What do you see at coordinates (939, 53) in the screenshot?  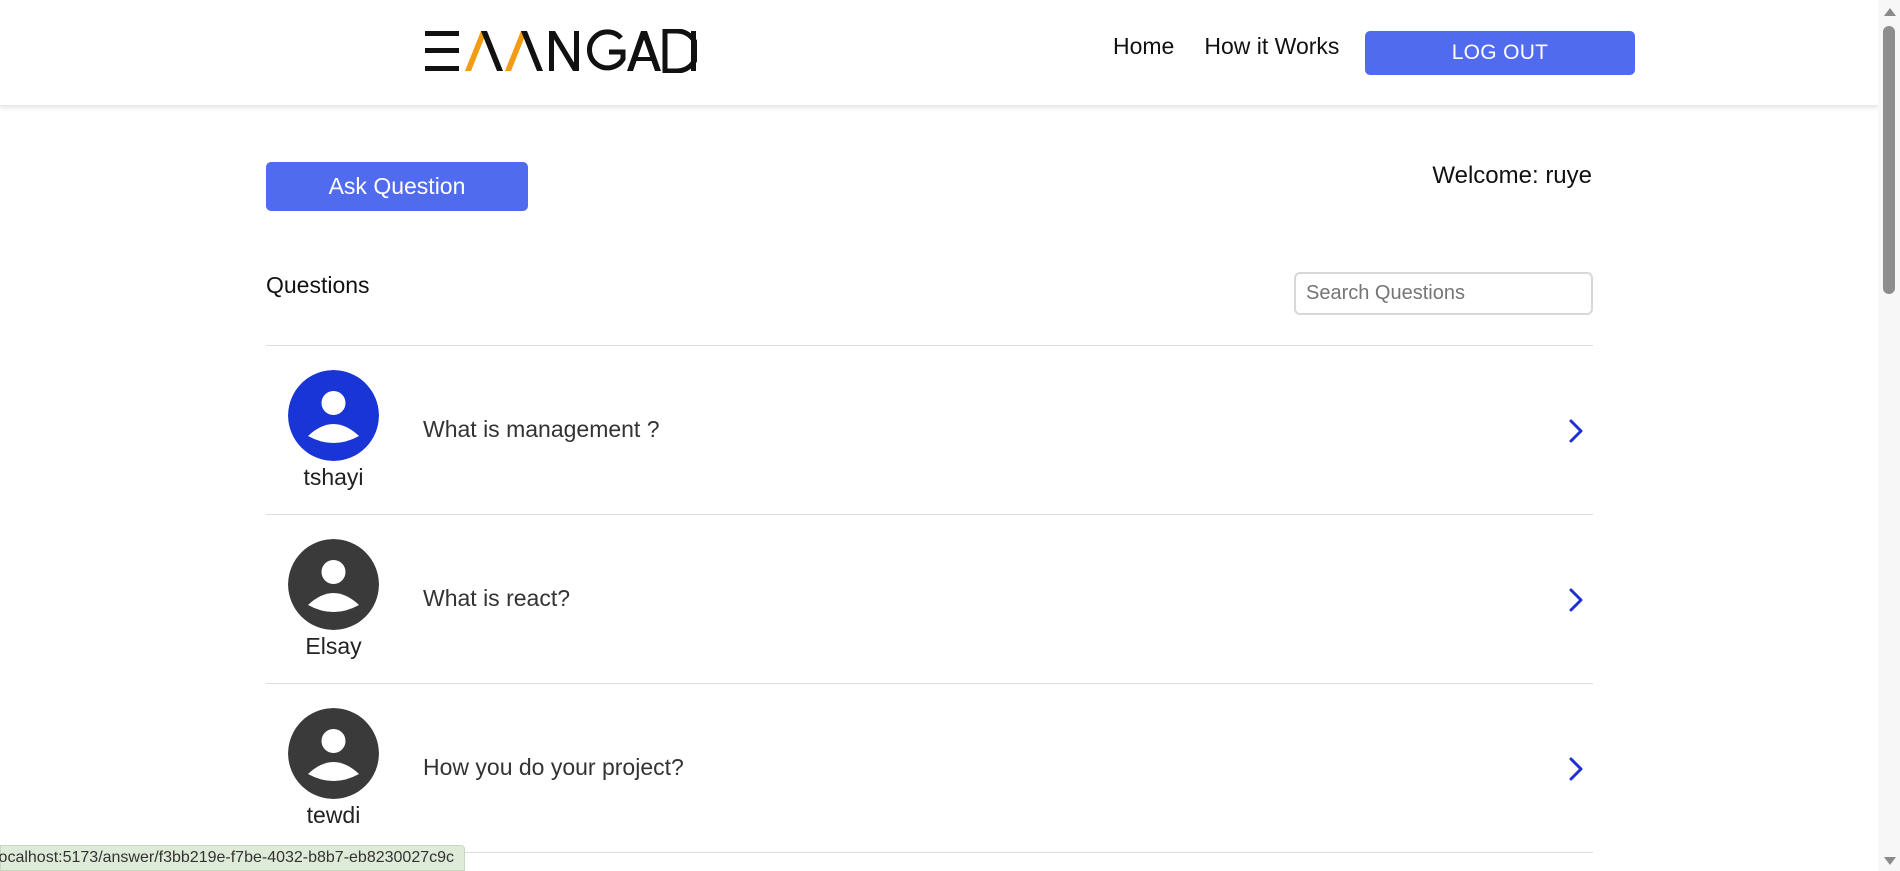 I see `site-header: Home How it Works LOG OUT` at bounding box center [939, 53].